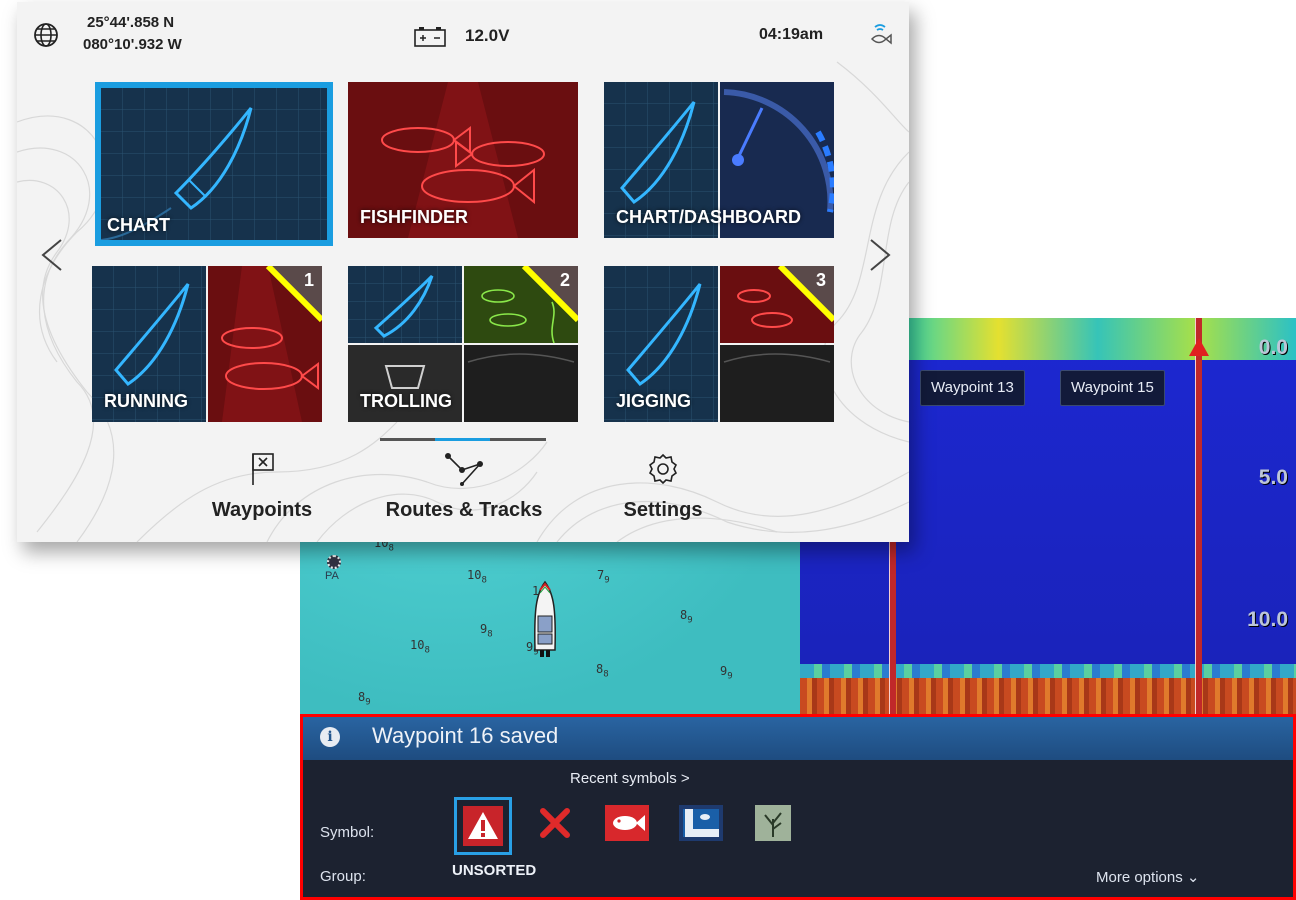 Image resolution: width=1296 pixels, height=900 pixels. Describe the element at coordinates (880, 255) in the screenshot. I see `chevron-right-icon` at that location.